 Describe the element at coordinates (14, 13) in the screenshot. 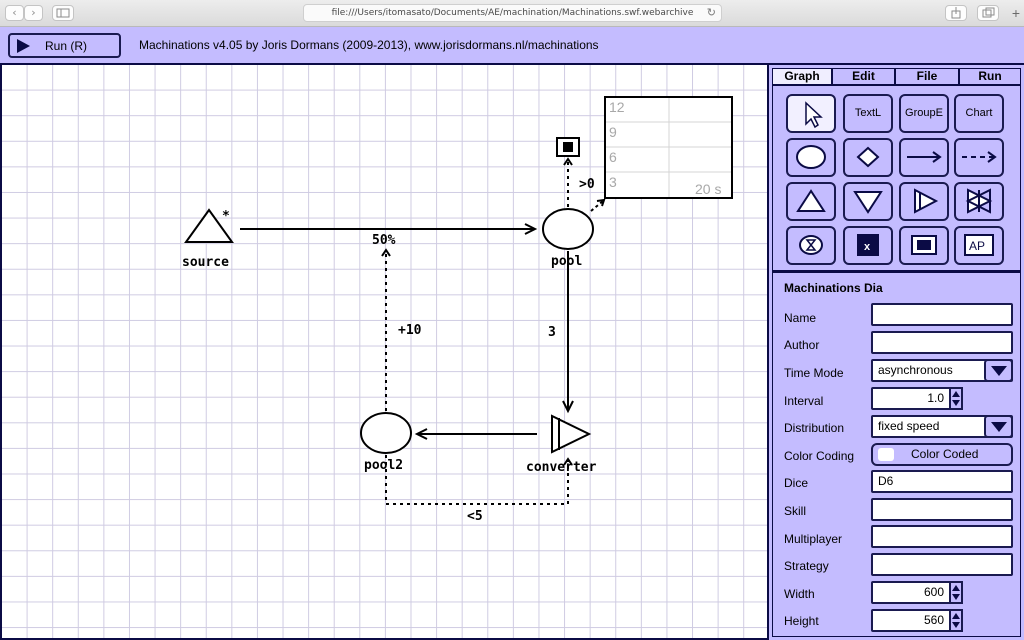

I see `back-button: ‹` at that location.